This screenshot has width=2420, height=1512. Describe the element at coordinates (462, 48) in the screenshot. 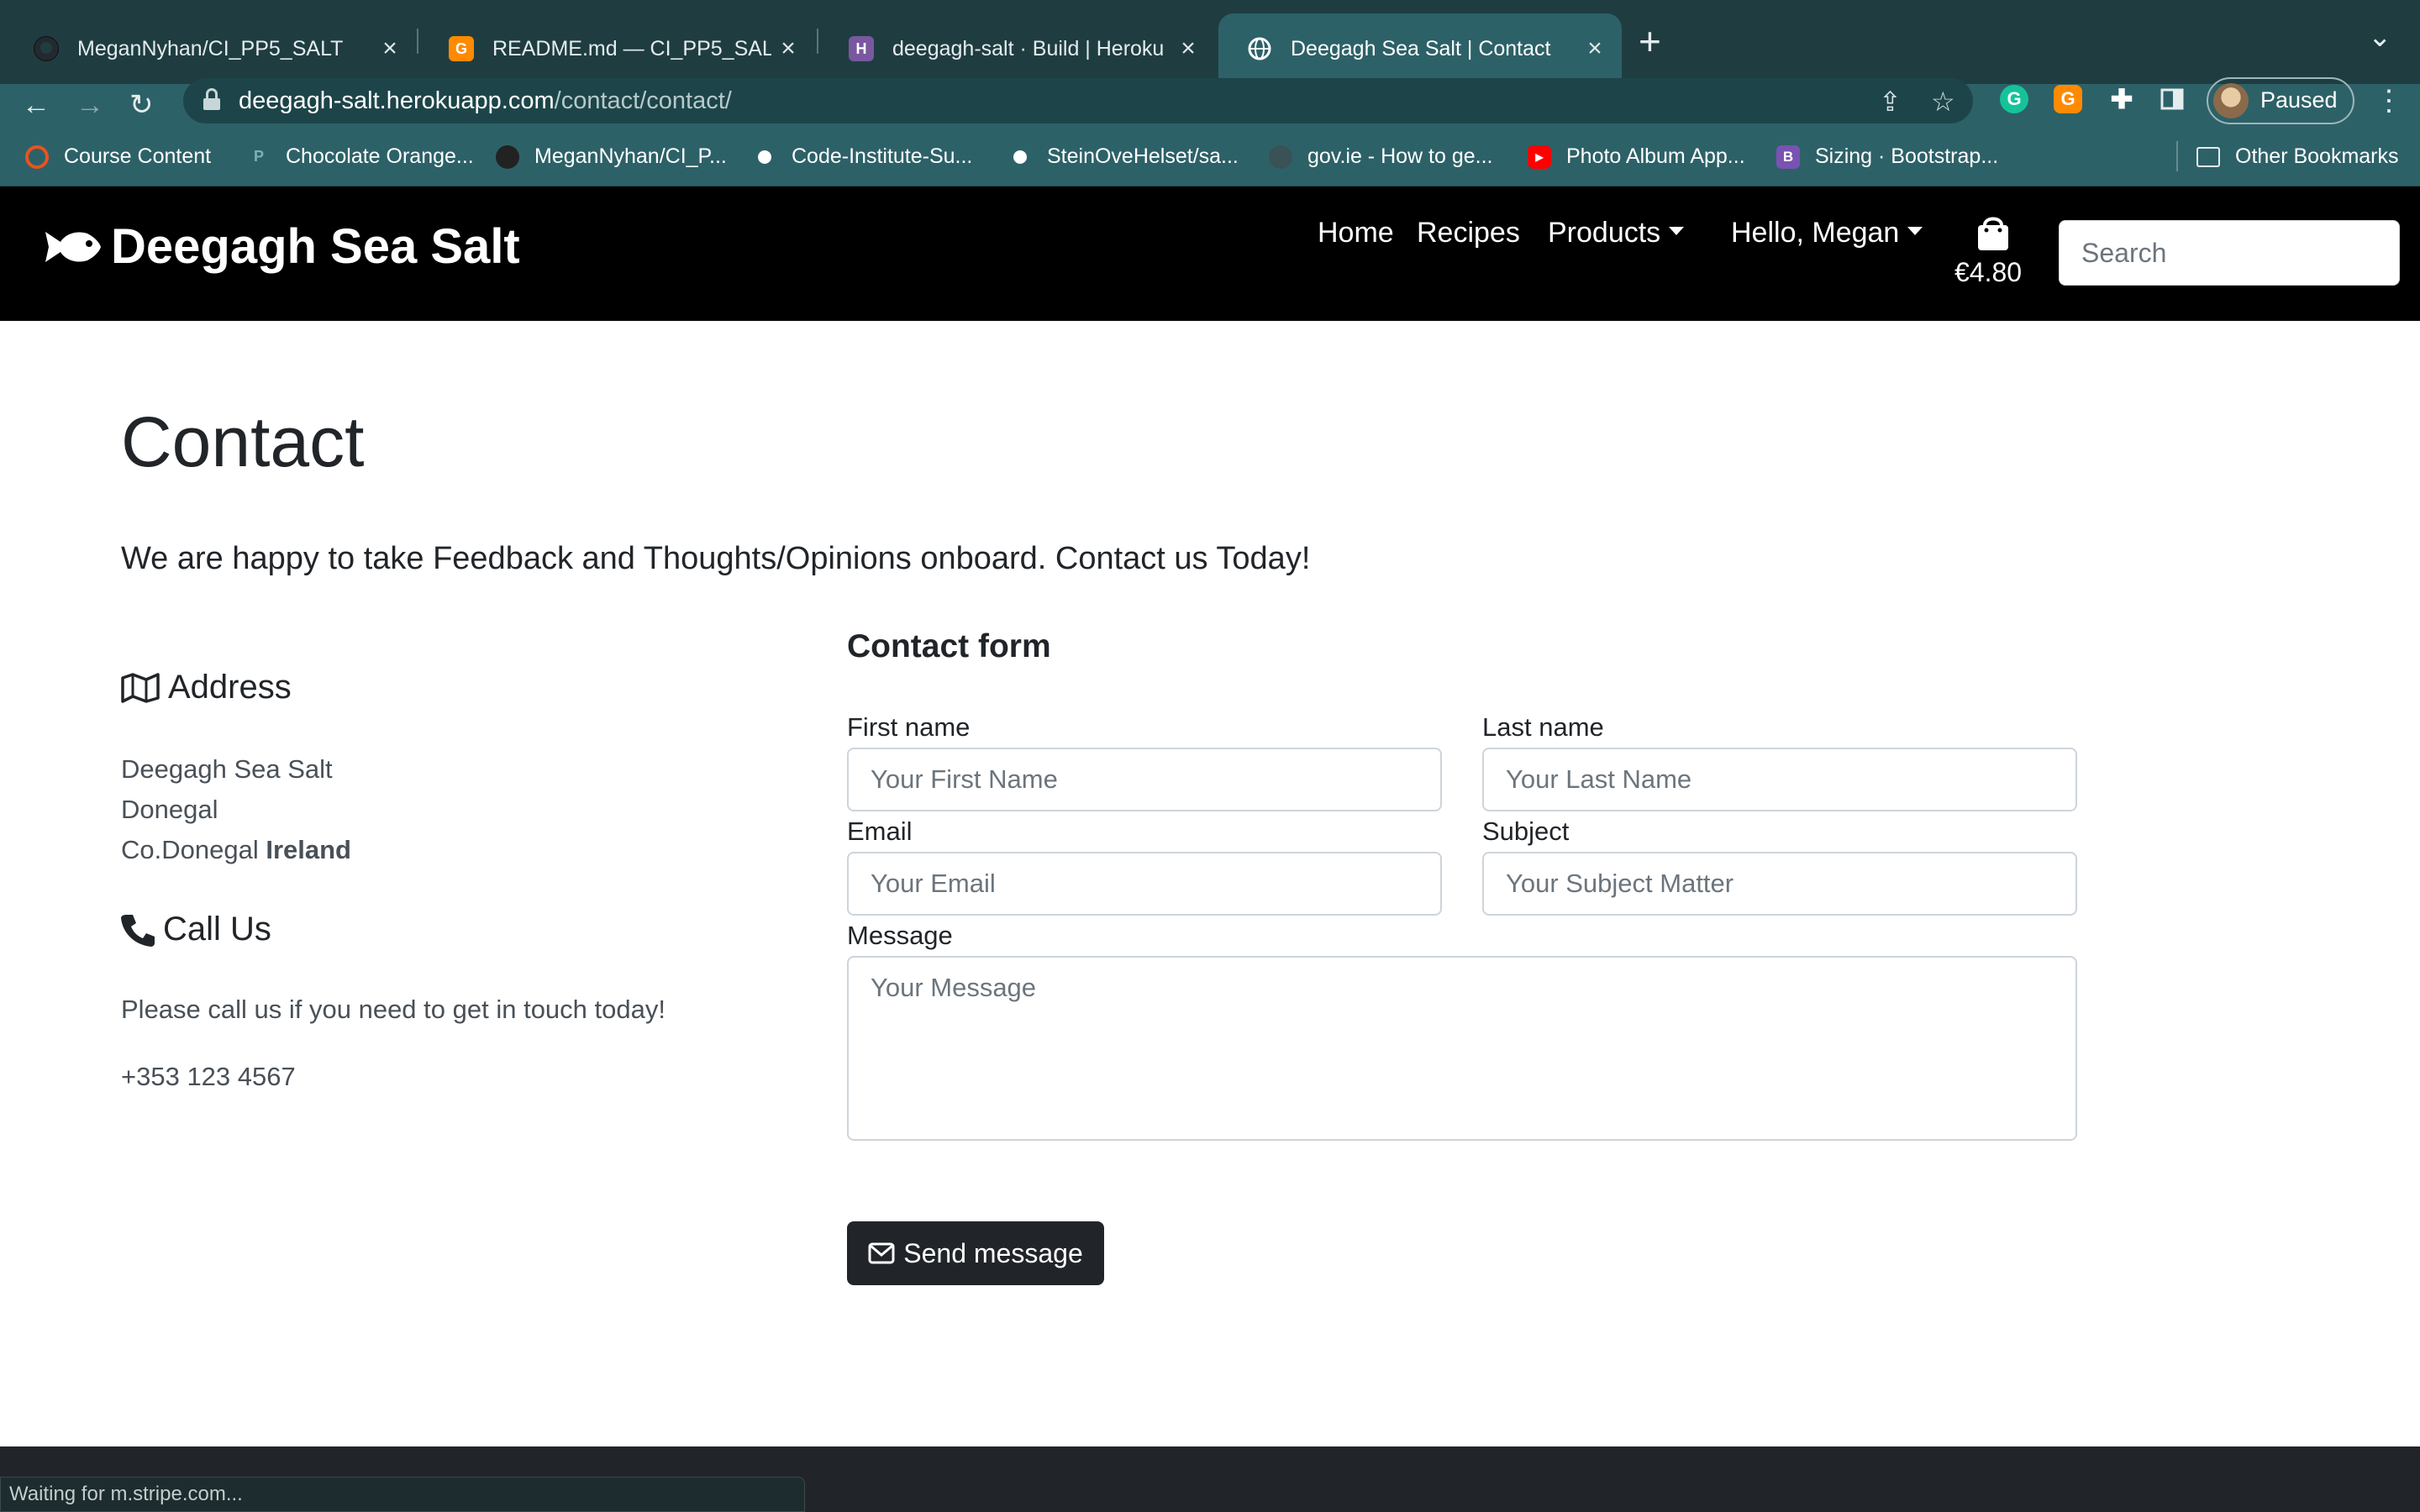

I see `gitpod-icon: G` at that location.